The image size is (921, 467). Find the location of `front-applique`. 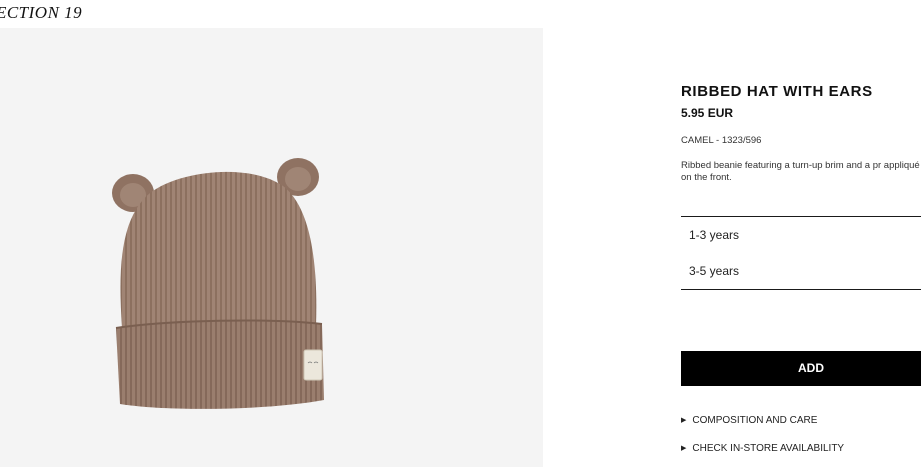

front-applique is located at coordinates (313, 365).